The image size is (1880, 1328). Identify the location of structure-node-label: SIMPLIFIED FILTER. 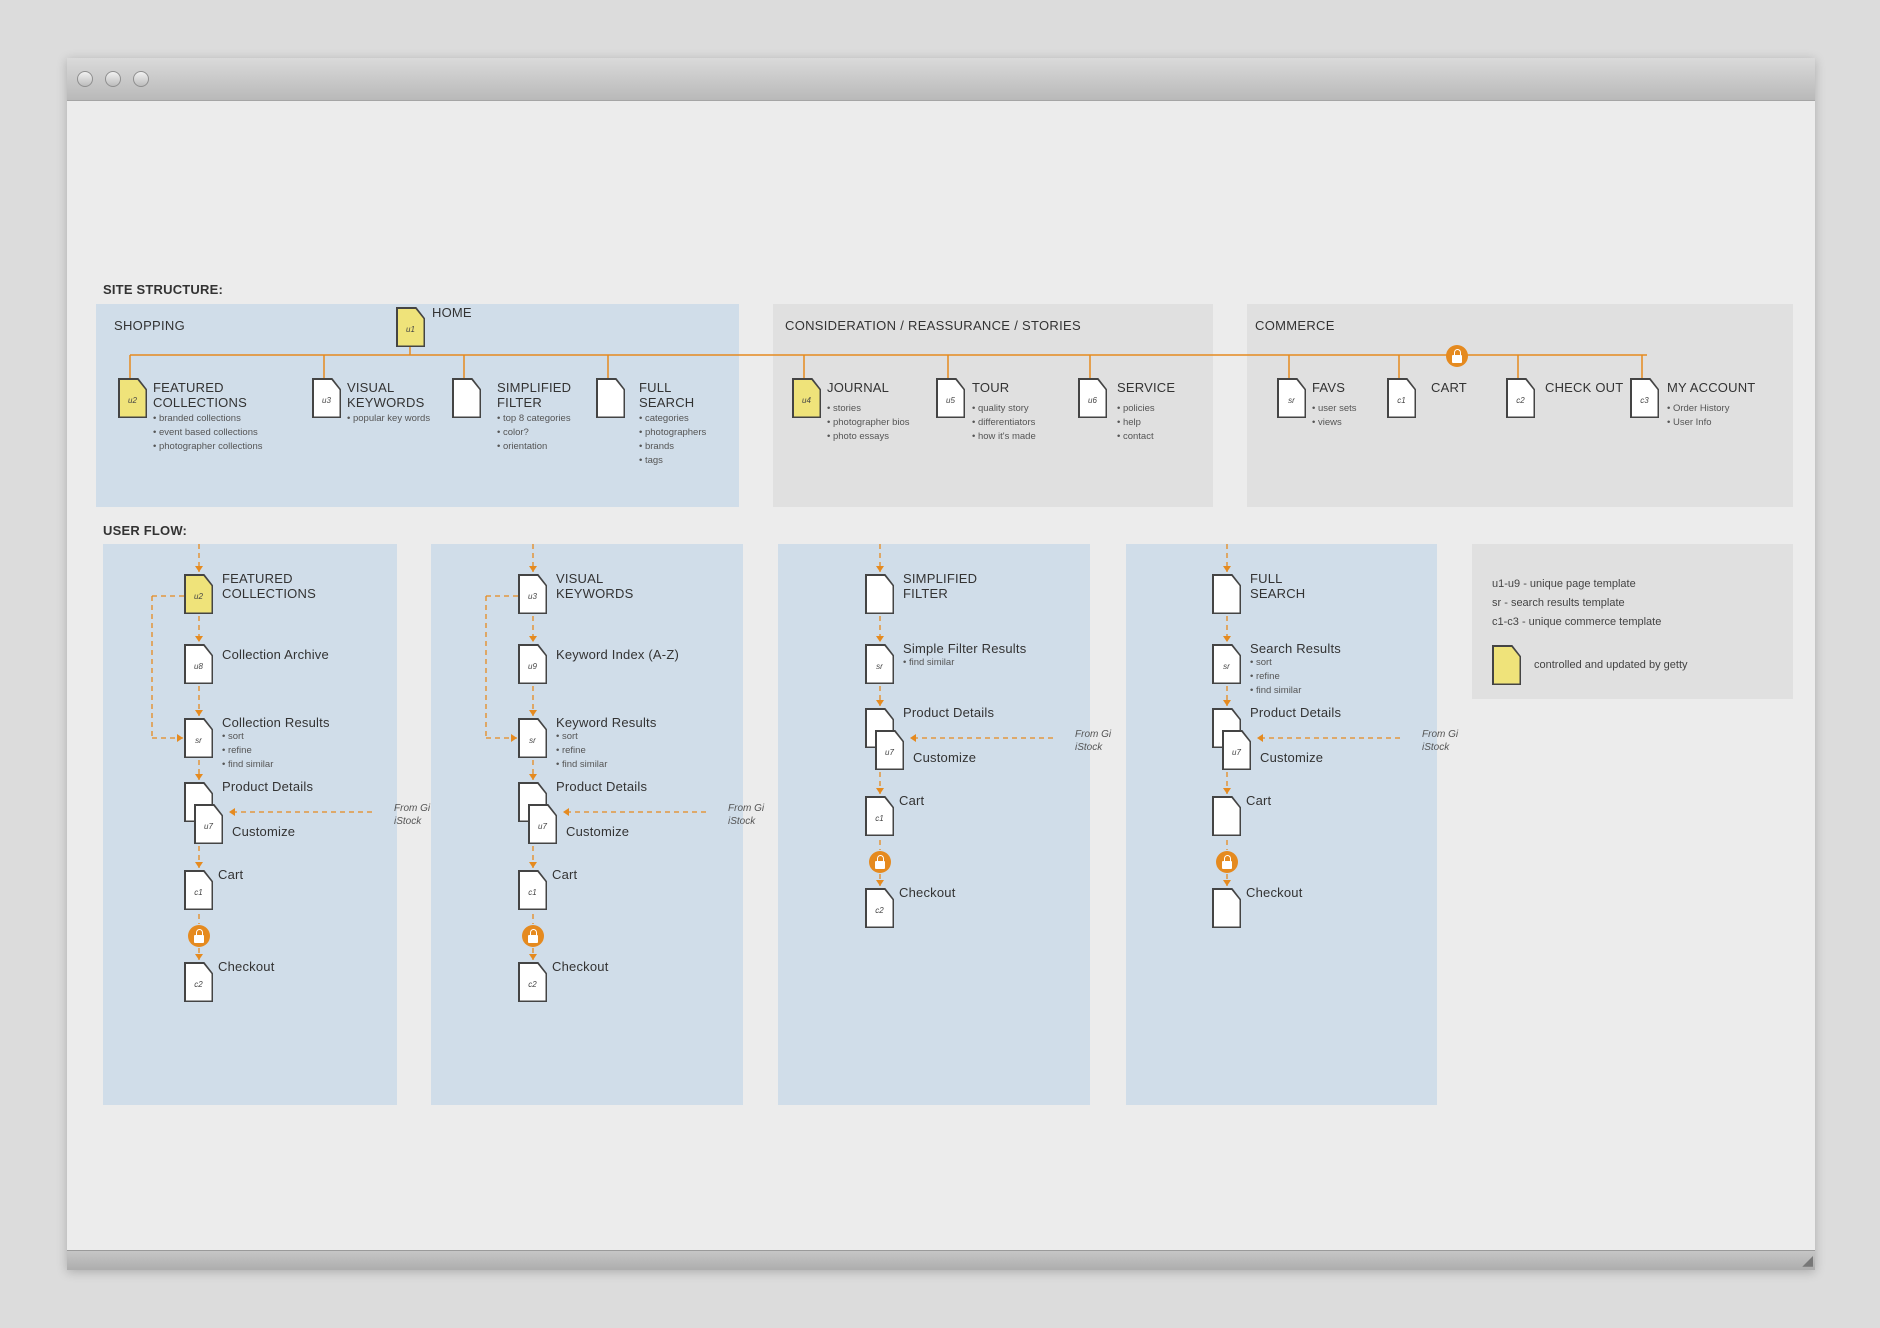
(534, 395).